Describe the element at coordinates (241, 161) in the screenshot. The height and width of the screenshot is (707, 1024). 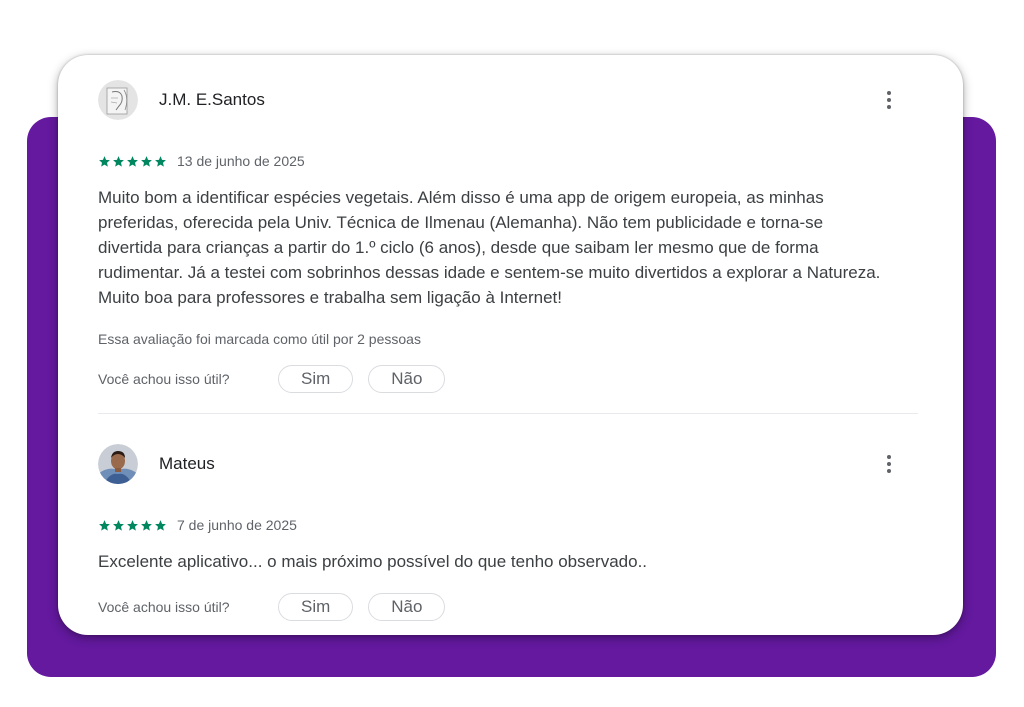
I see `review-date: 13 de junho de 2025` at that location.